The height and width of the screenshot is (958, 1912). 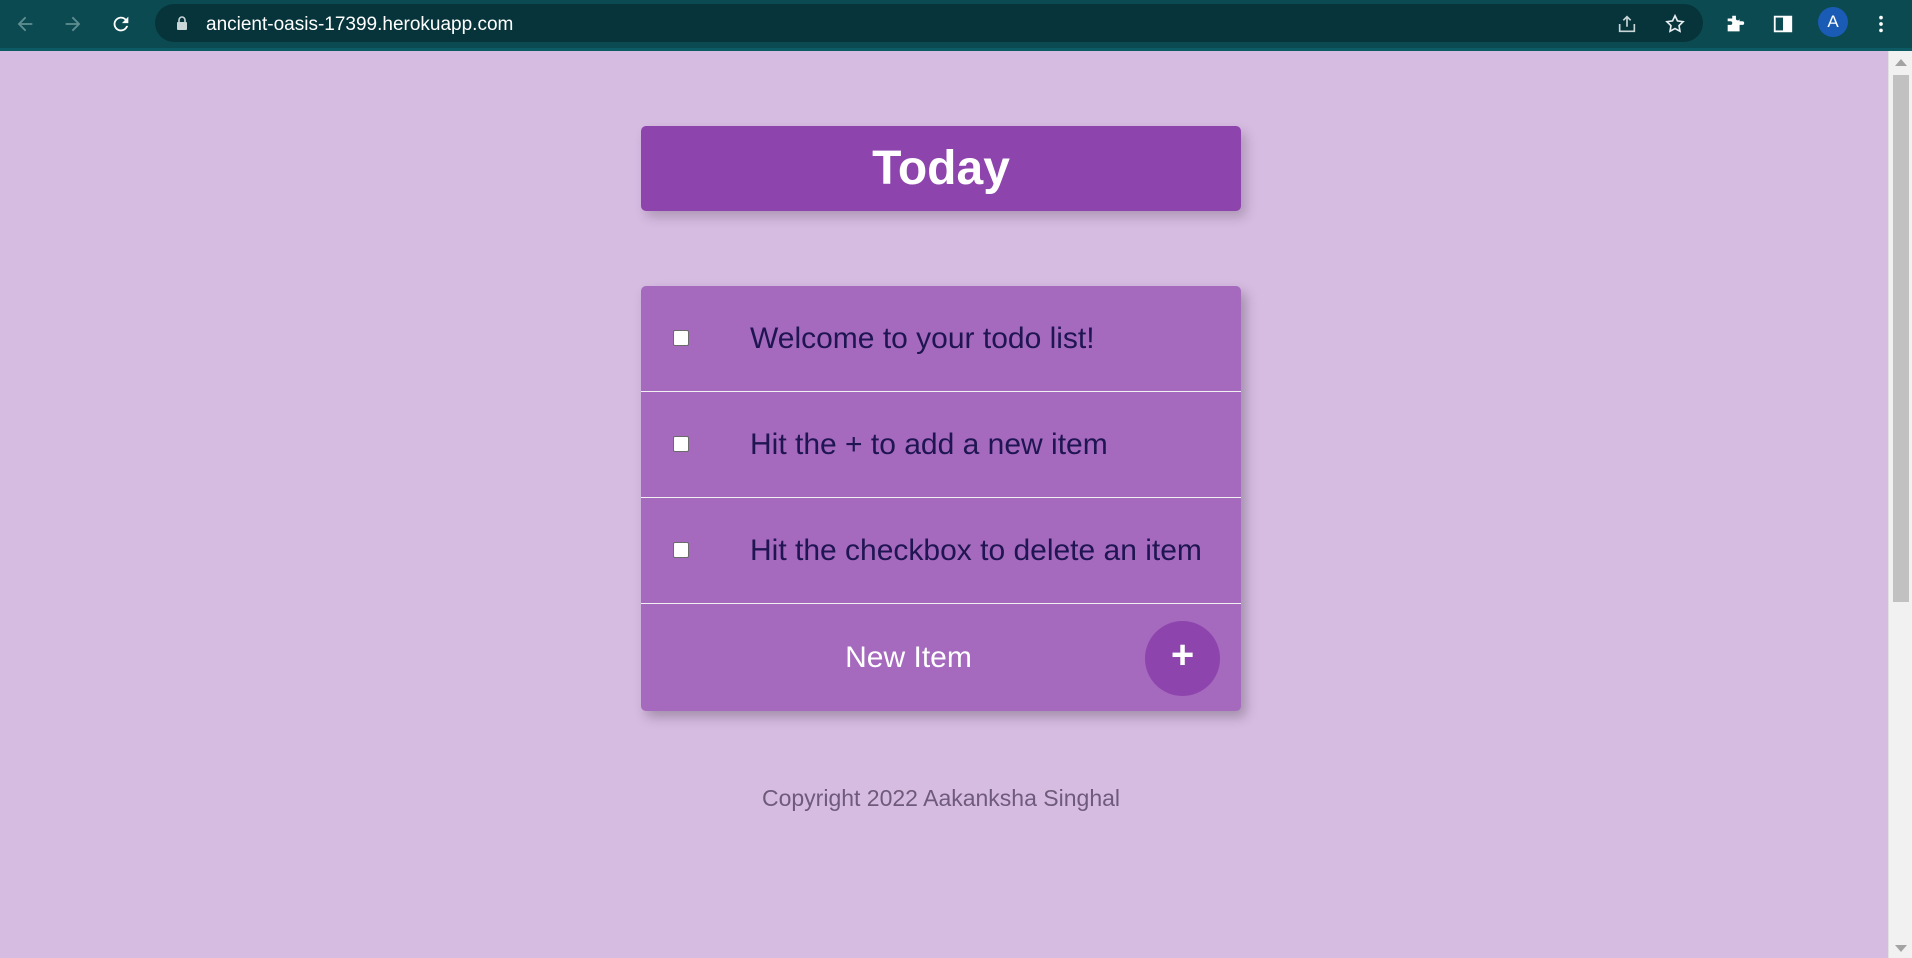 I want to click on scroll-down-arrow-icon, so click(x=1901, y=948).